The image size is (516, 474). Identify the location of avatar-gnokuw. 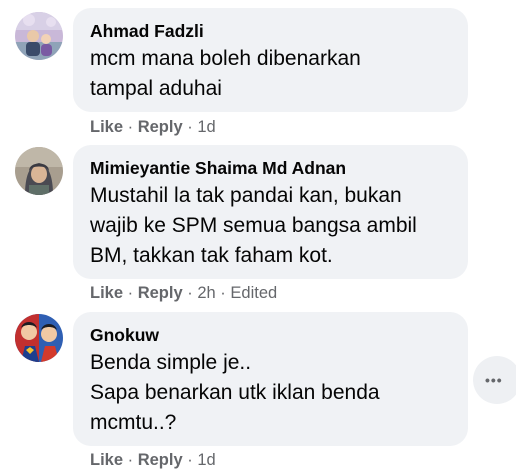
(39, 338).